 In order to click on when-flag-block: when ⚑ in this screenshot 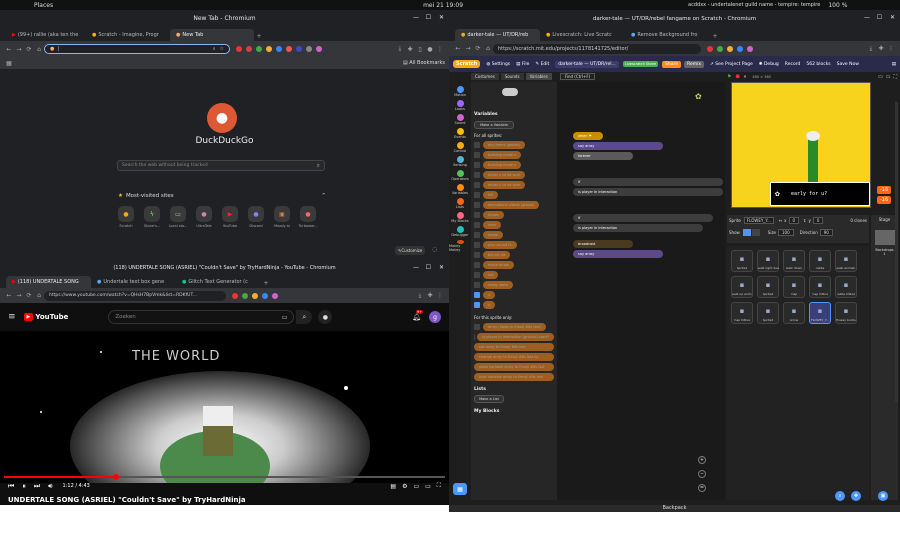, I will do `click(588, 136)`.